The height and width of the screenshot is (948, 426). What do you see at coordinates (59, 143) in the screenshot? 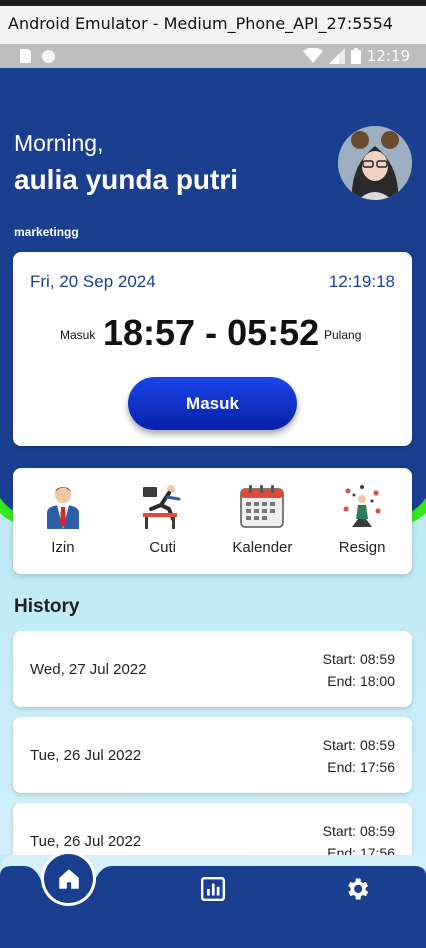
I see `greeting-text: Morning,` at bounding box center [59, 143].